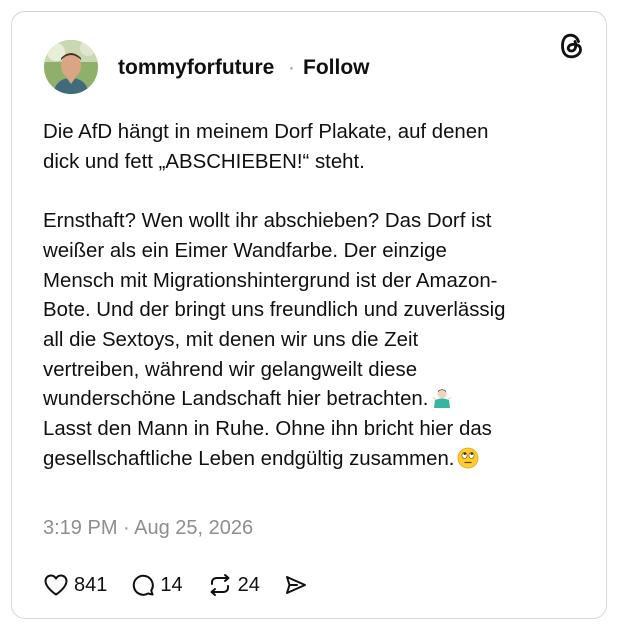 The height and width of the screenshot is (632, 620). I want to click on like-count: 841, so click(91, 585).